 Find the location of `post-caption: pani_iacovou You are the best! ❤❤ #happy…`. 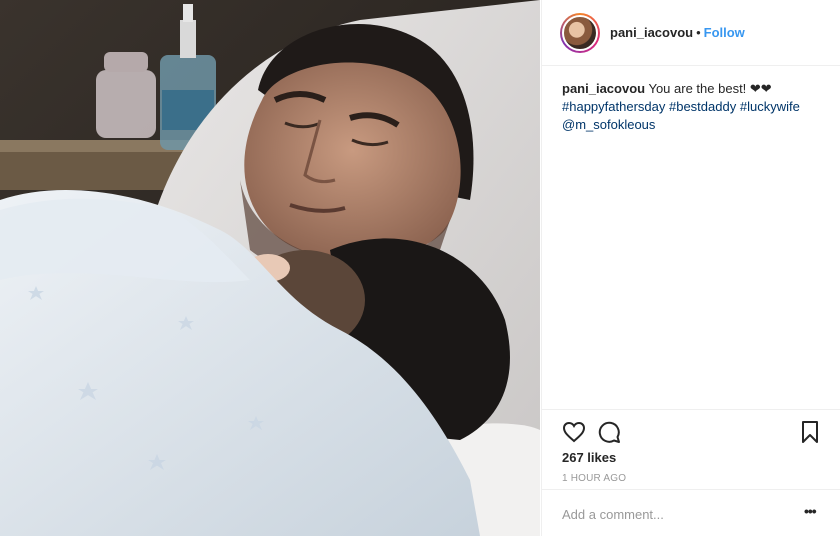

post-caption: pani_iacovou You are the best! ❤❤ #happy… is located at coordinates (697, 107).